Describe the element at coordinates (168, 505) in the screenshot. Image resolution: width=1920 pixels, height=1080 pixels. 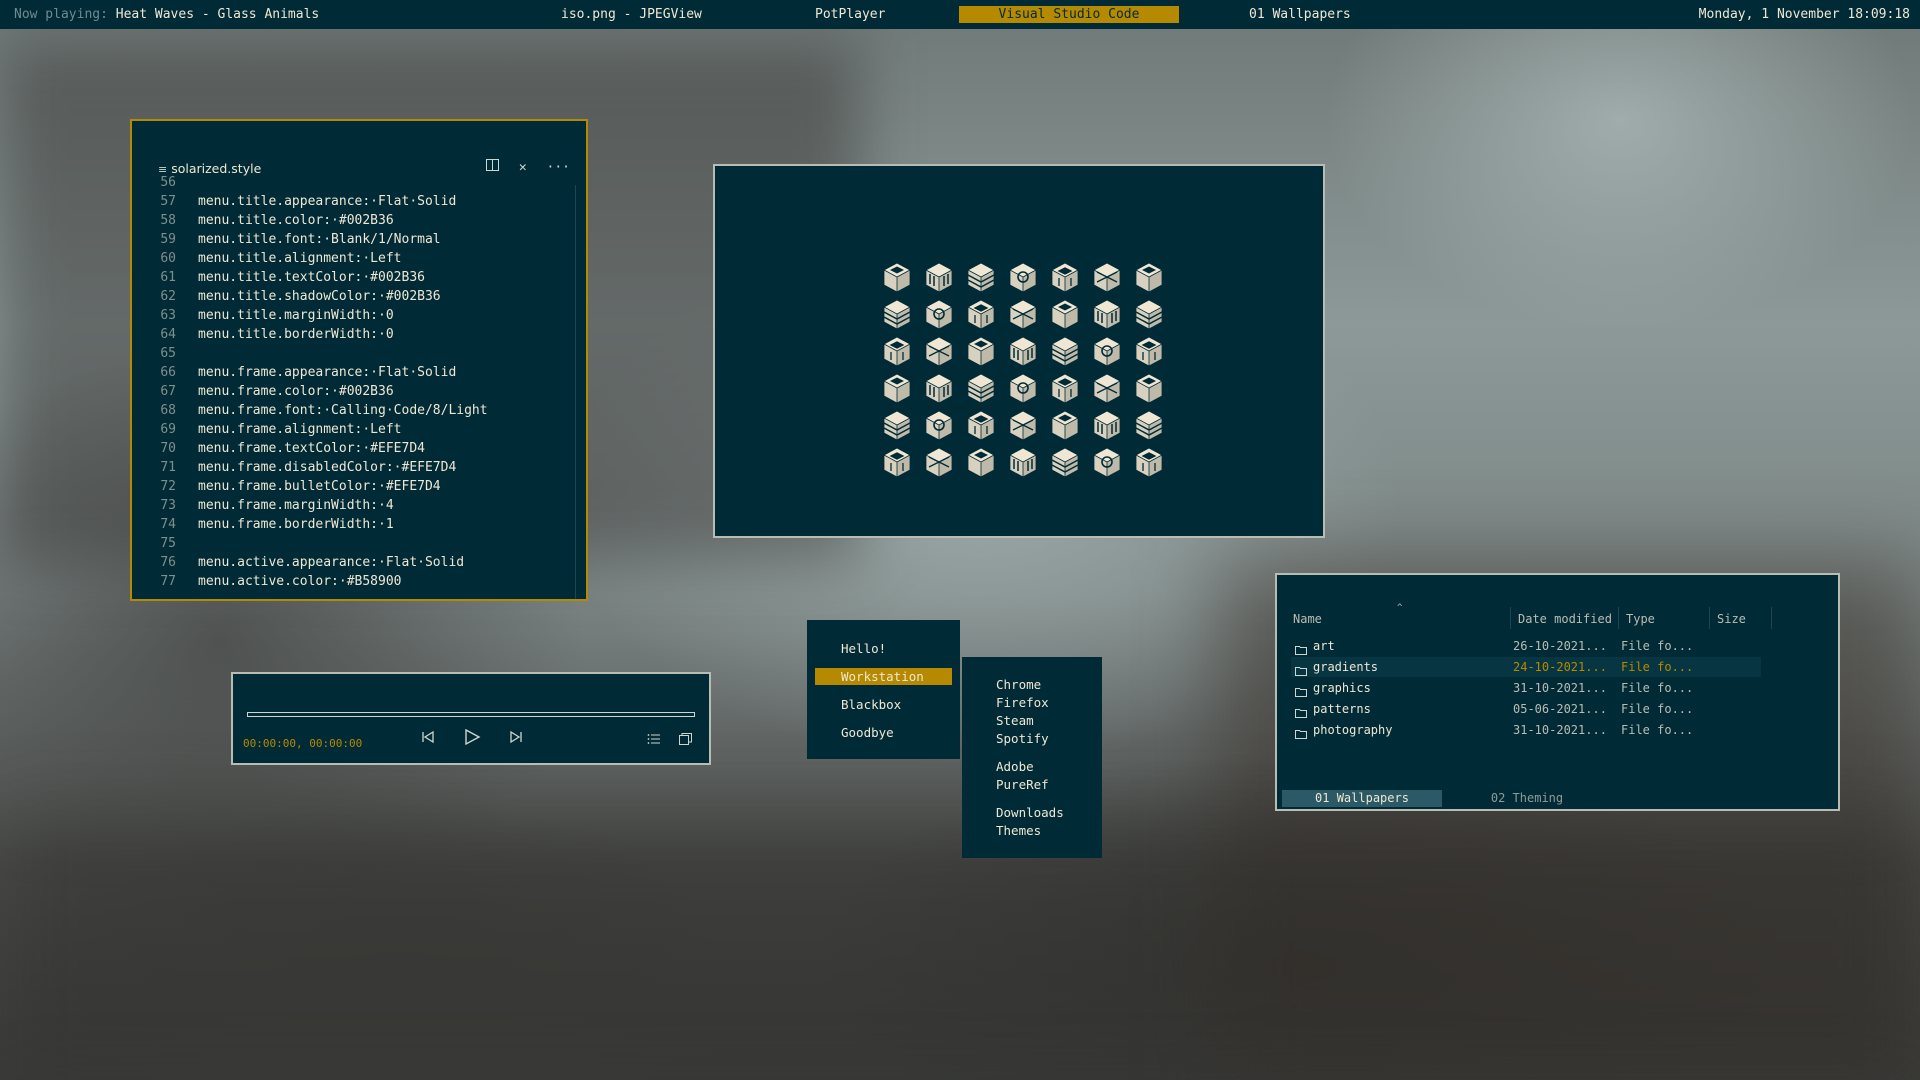
I see `line-number: 73` at that location.